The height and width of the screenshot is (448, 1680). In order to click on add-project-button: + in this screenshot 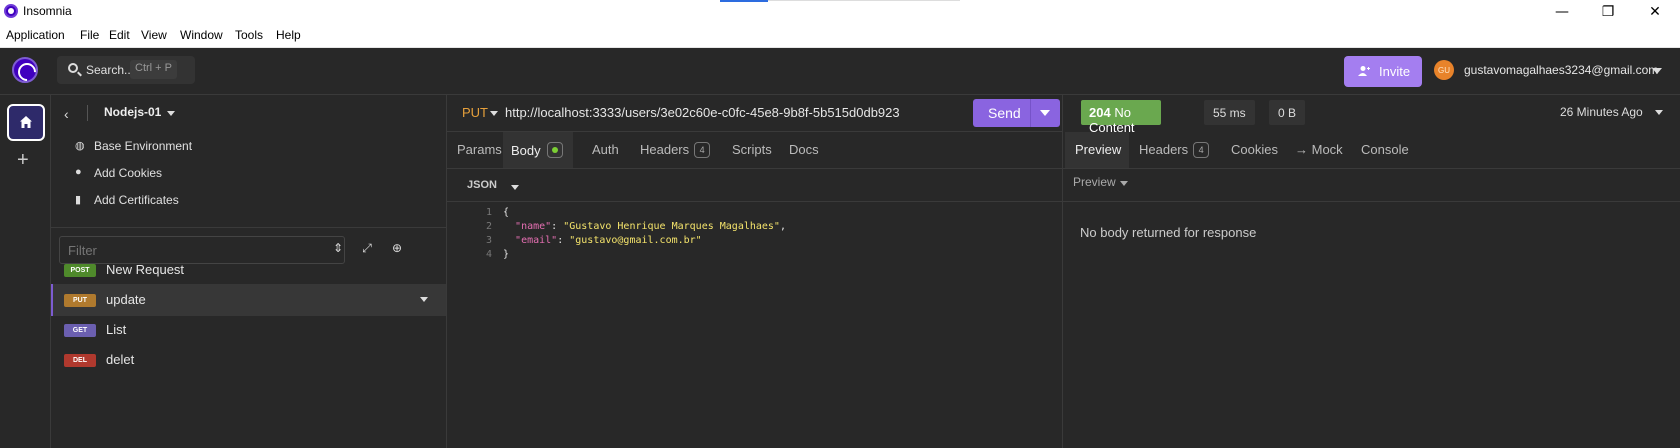, I will do `click(23, 160)`.